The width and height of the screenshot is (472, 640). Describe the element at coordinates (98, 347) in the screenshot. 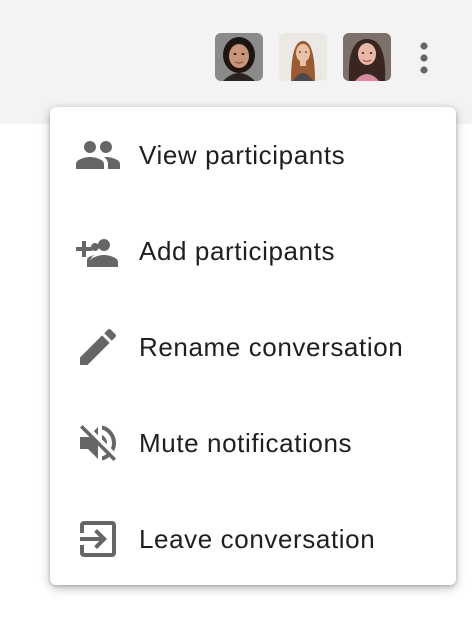

I see `pencil-icon` at that location.